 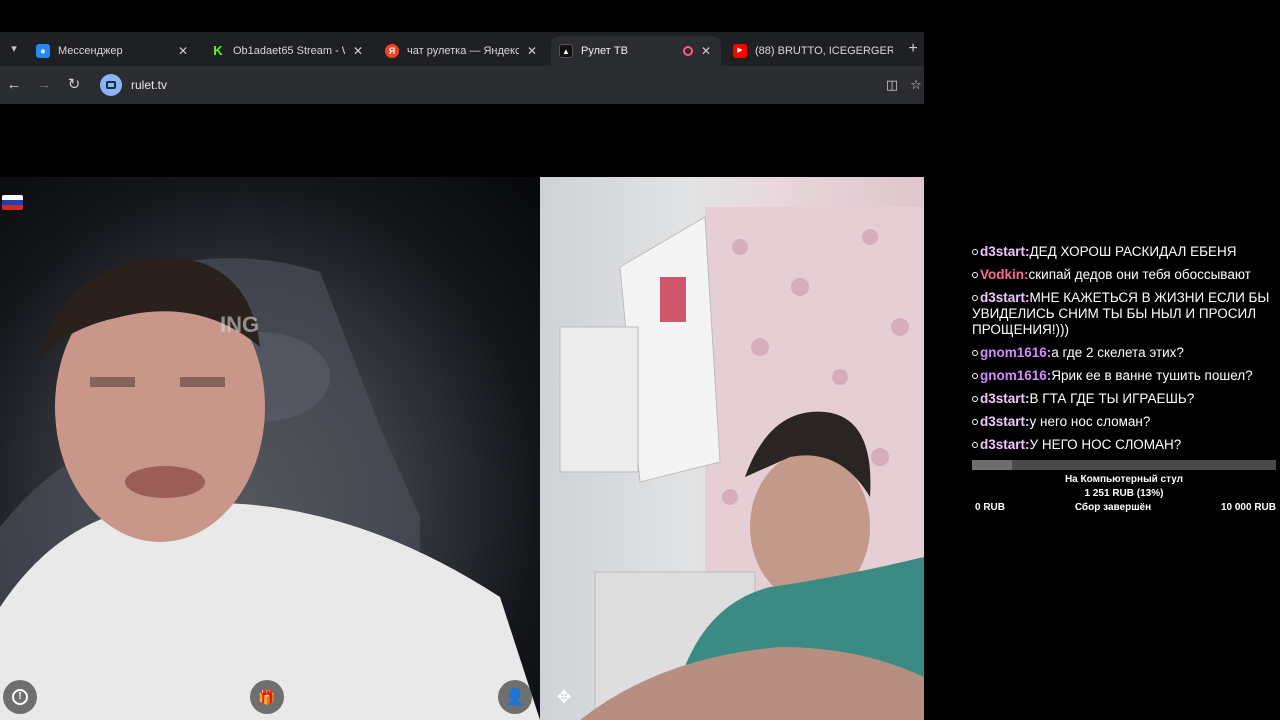 I want to click on browser-toolbar: ← → ↻ rulet.tv ◫ ☆, so click(x=462, y=85).